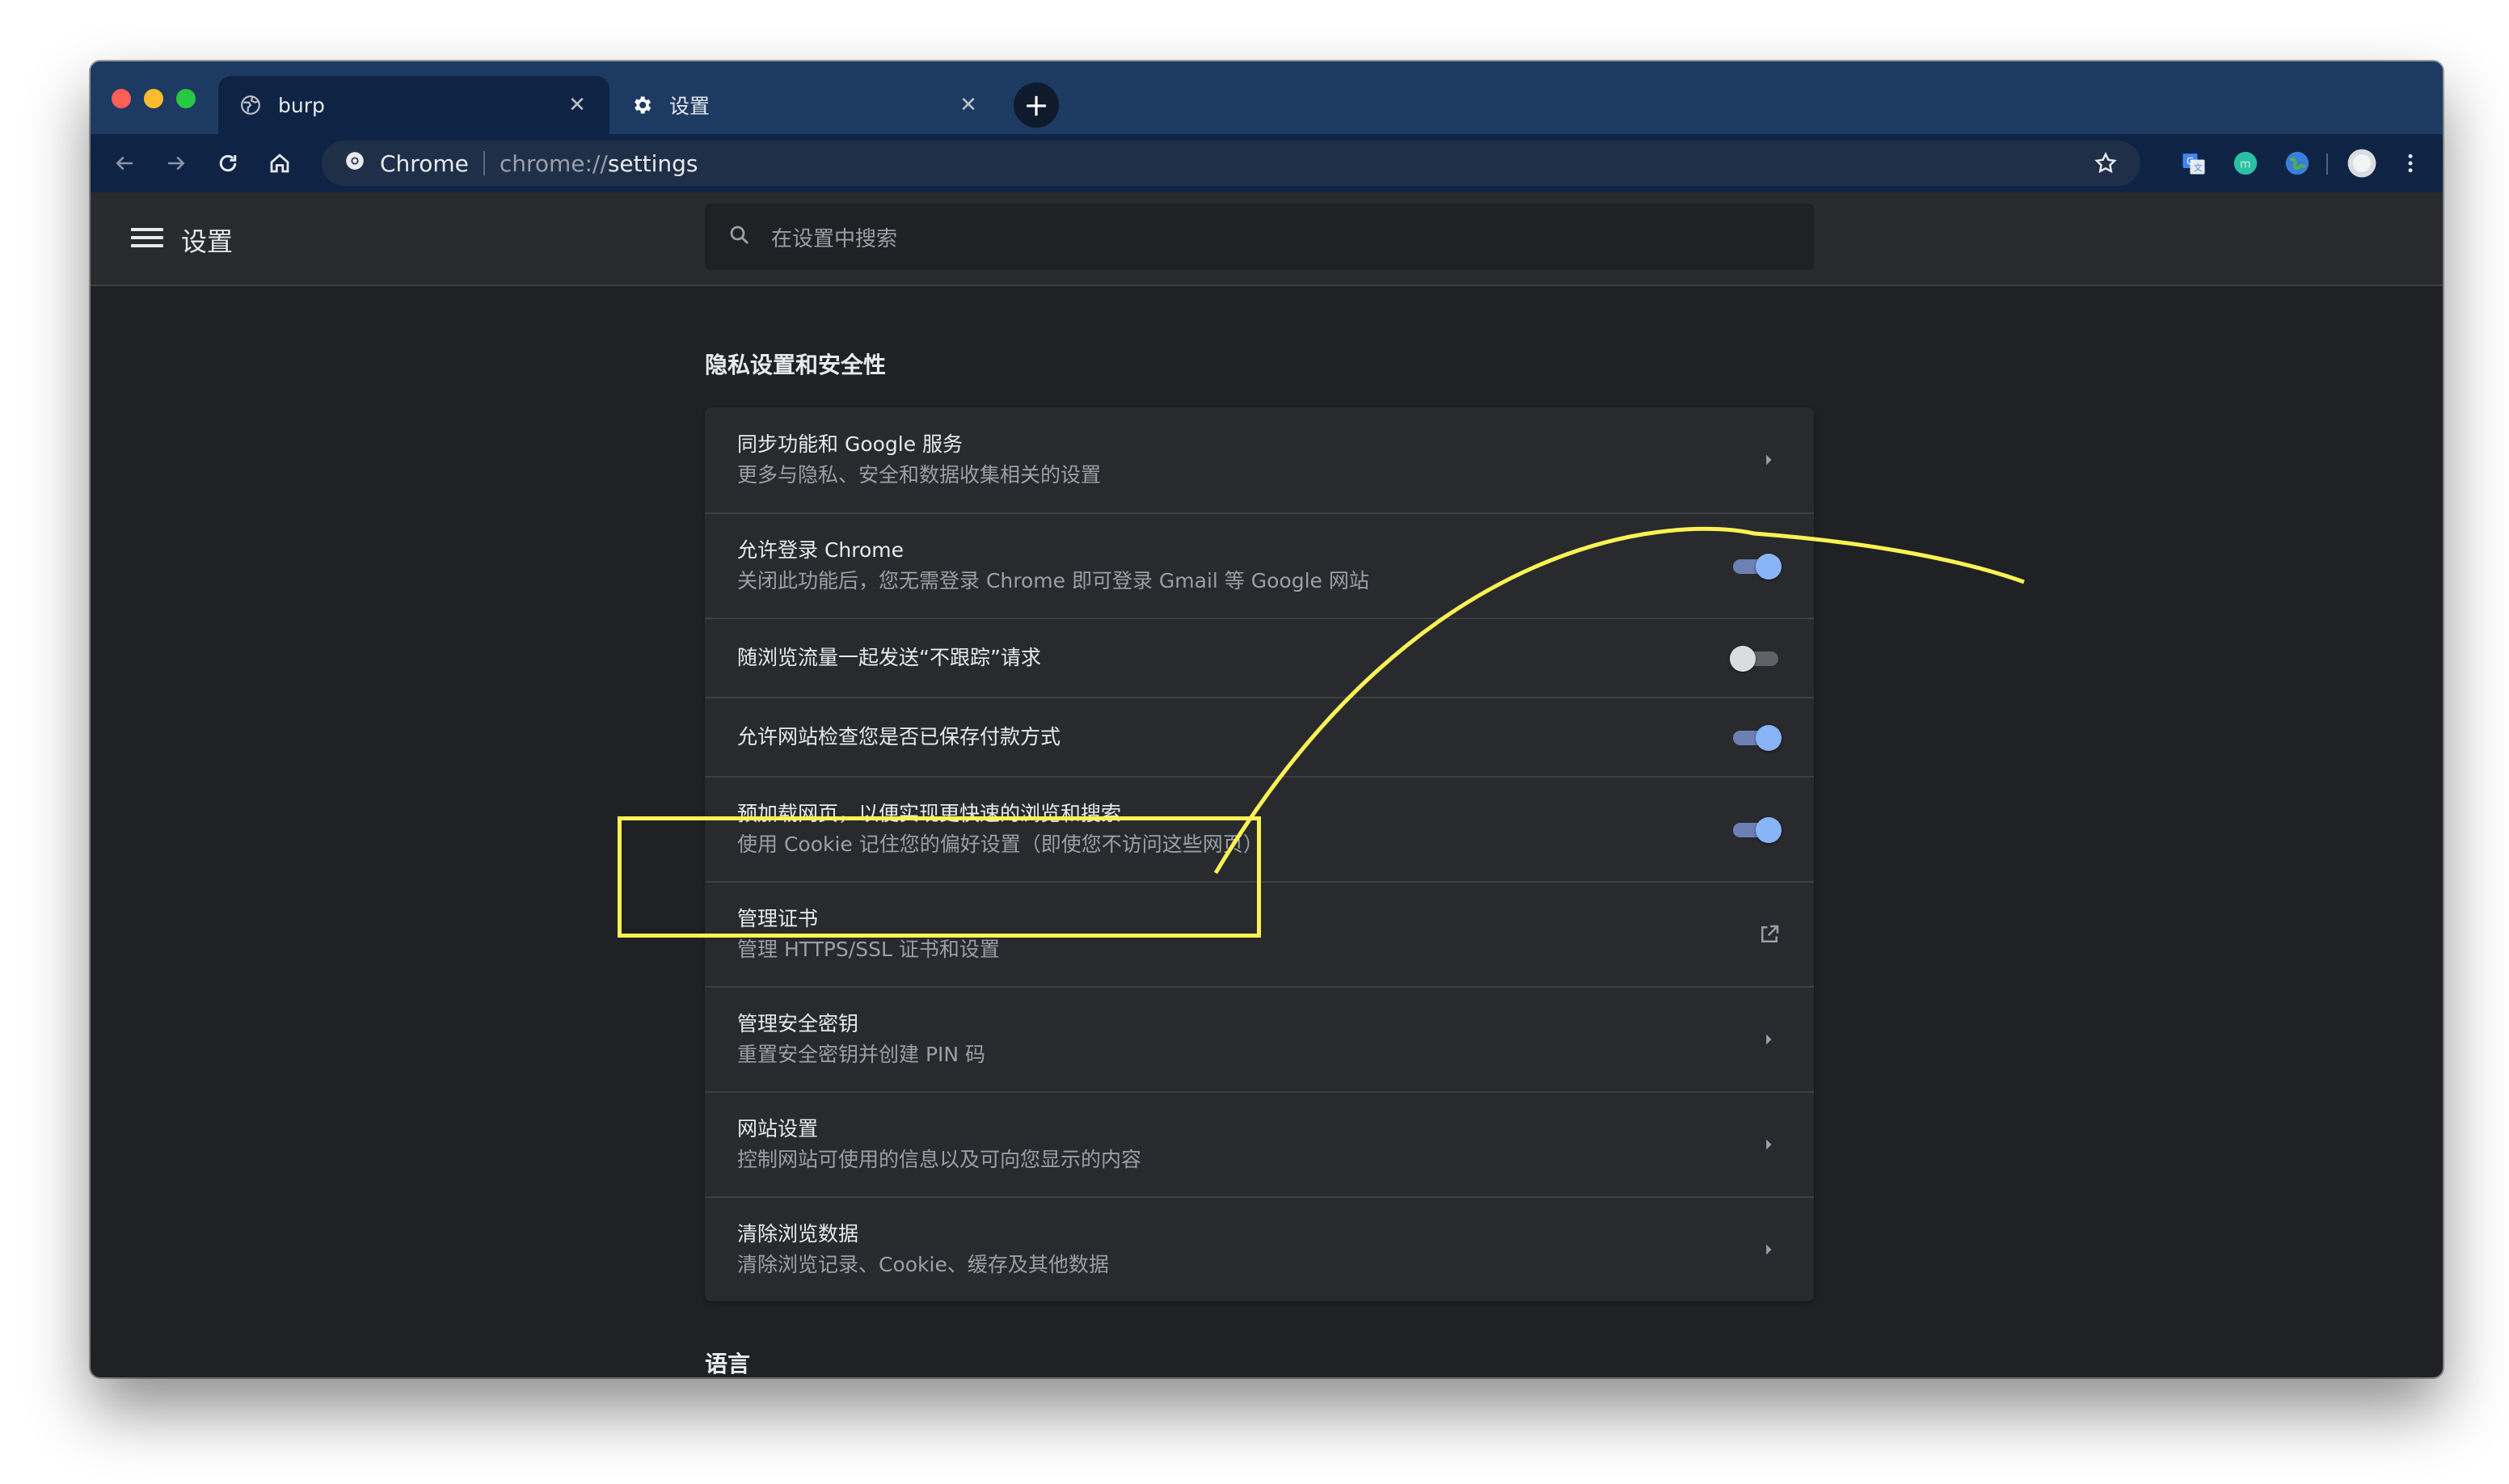 The width and height of the screenshot is (2509, 1484). Describe the element at coordinates (1619, 700) in the screenshot. I see `annotation-curve` at that location.